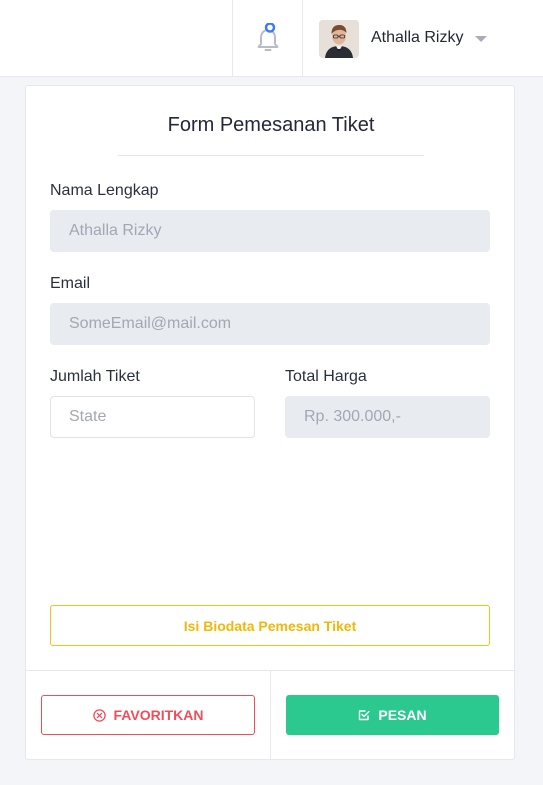 Image resolution: width=543 pixels, height=785 pixels. What do you see at coordinates (158, 715) in the screenshot?
I see `favoritkan-label: FAVORITKAN` at bounding box center [158, 715].